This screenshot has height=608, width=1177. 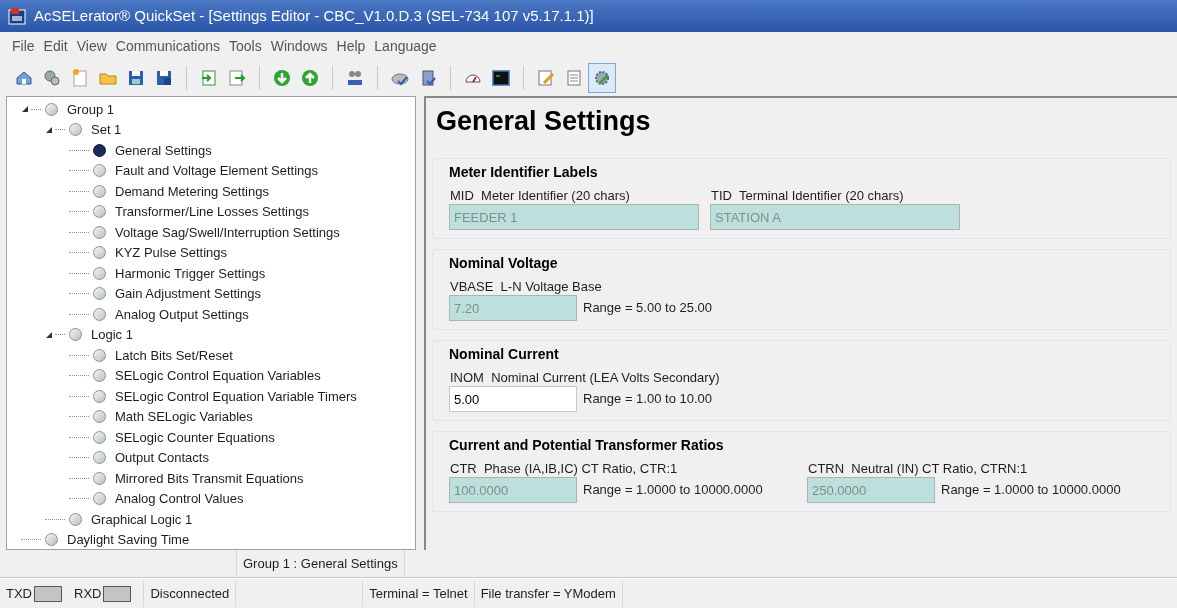 I want to click on field-label: TID Terminal Identifier (20 chars), so click(x=807, y=195).